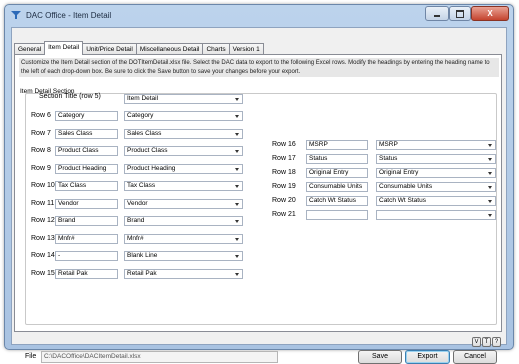  I want to click on minimize-button, so click(437, 13).